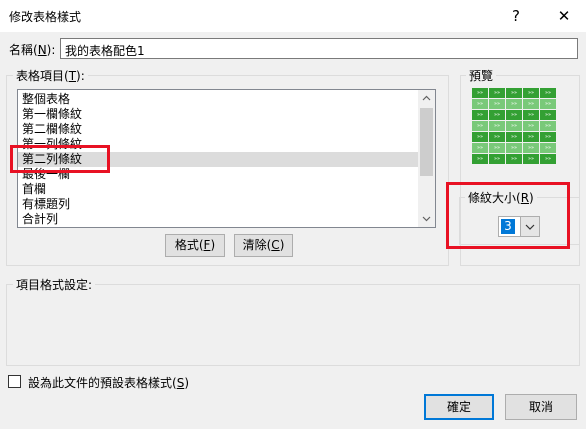 The height and width of the screenshot is (429, 586). I want to click on list-item: 首欄, so click(34, 189).